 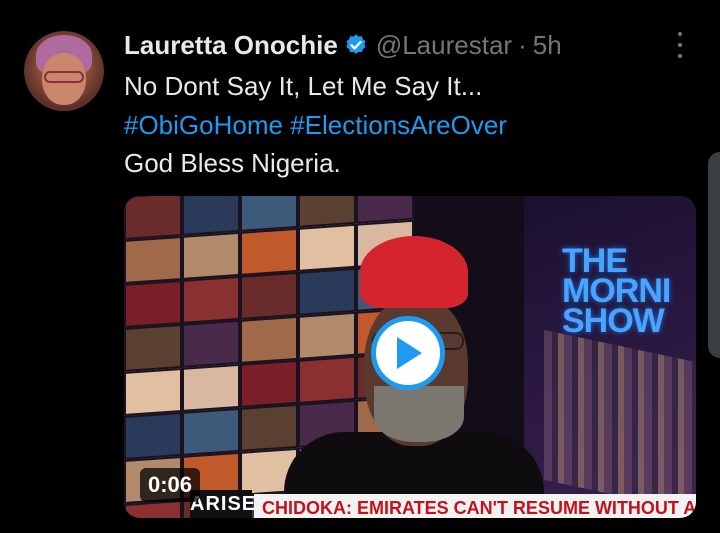 I want to click on avatar-glasses, so click(x=64, y=77).